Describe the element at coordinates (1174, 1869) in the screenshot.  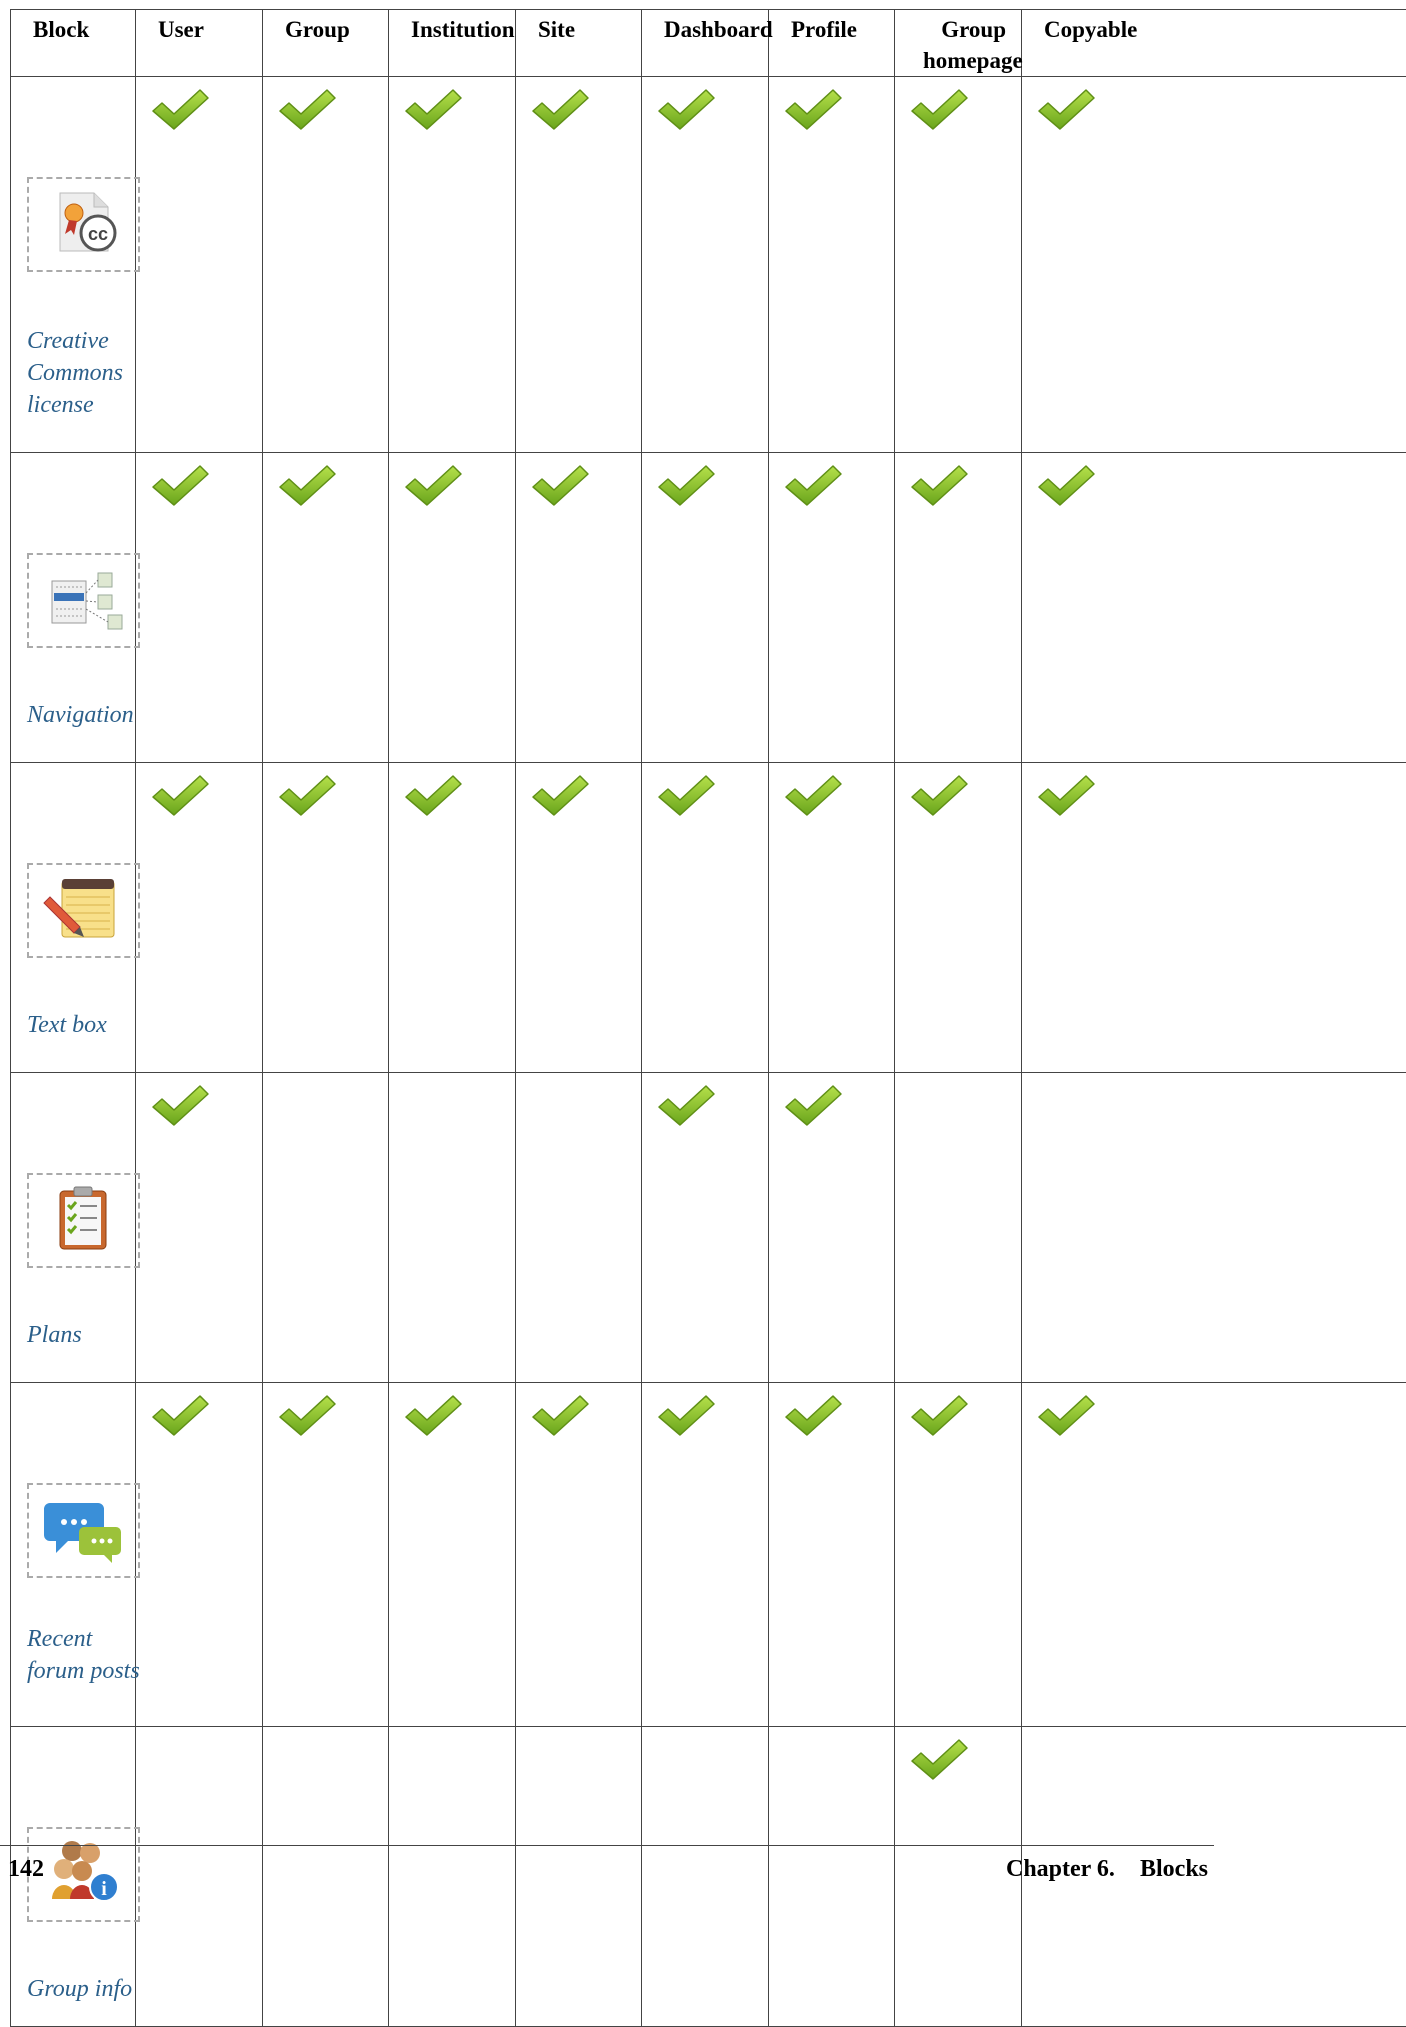
I see `chapter-title: Blocks` at that location.